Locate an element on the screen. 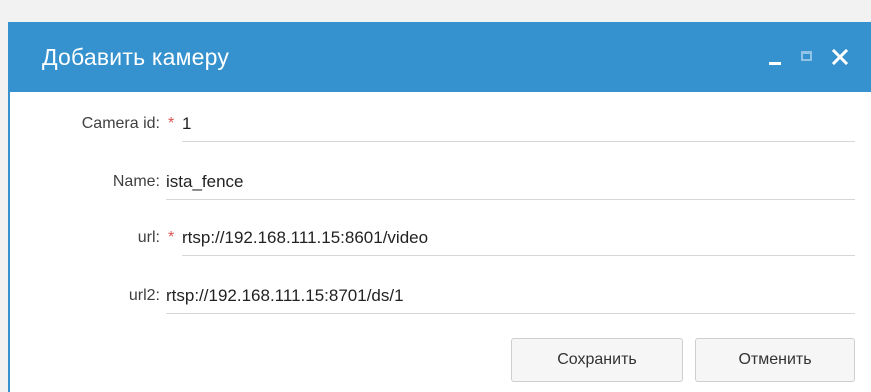 This screenshot has width=871, height=392. url2-label: url2: is located at coordinates (144, 295).